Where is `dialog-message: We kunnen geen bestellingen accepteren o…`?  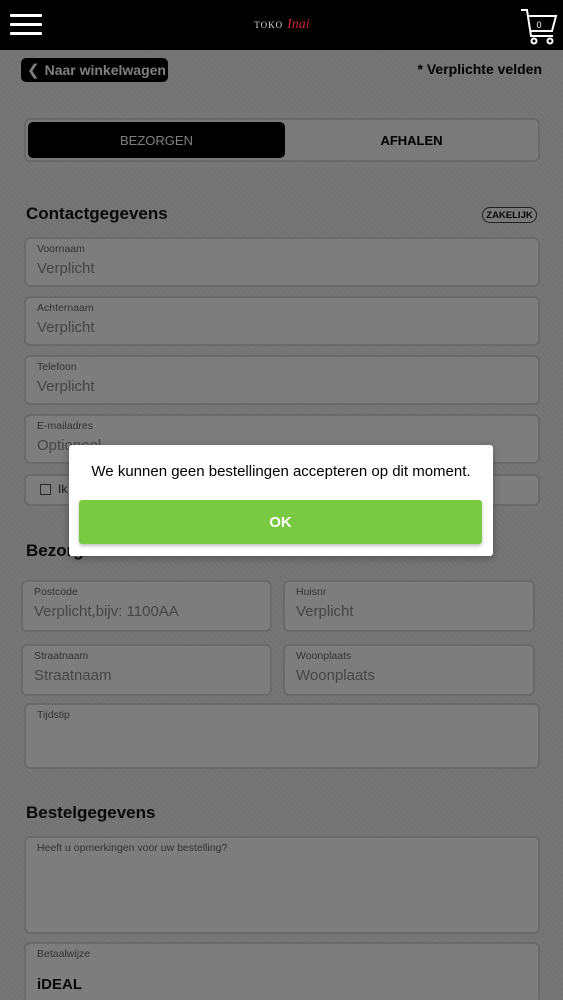 dialog-message: We kunnen geen bestellingen accepteren o… is located at coordinates (281, 471).